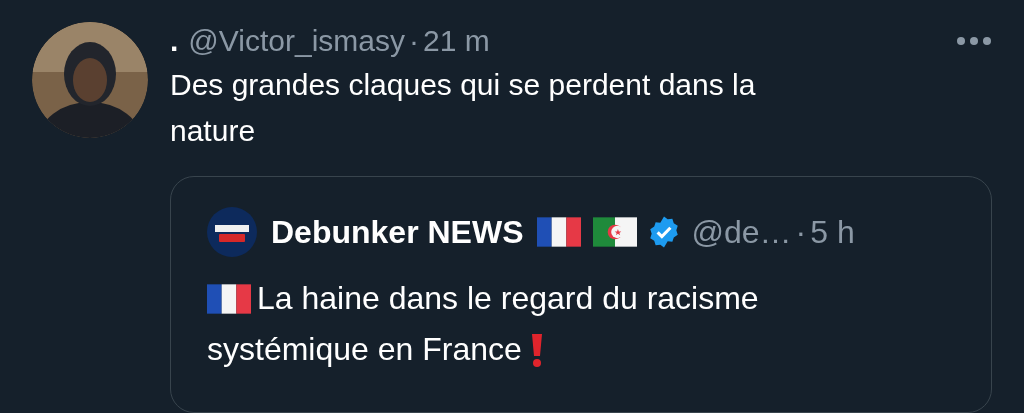 The width and height of the screenshot is (1024, 413). What do you see at coordinates (232, 232) in the screenshot?
I see `logo-icon` at bounding box center [232, 232].